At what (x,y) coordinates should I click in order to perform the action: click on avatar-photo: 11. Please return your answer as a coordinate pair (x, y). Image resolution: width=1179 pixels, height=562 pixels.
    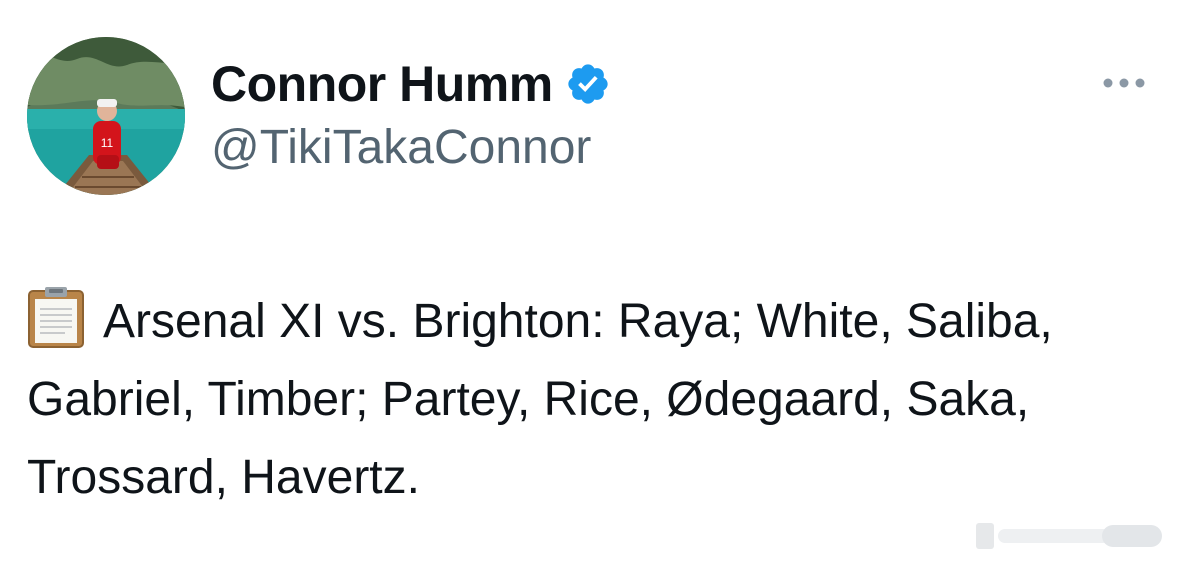
    Looking at the image, I should click on (106, 116).